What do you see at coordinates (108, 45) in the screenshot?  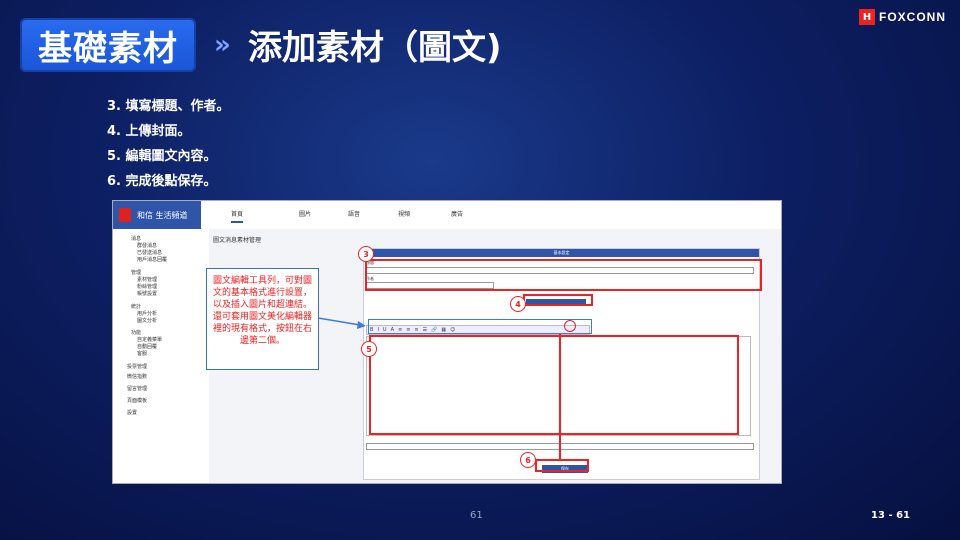 I see `section-tag: 基礎素材` at bounding box center [108, 45].